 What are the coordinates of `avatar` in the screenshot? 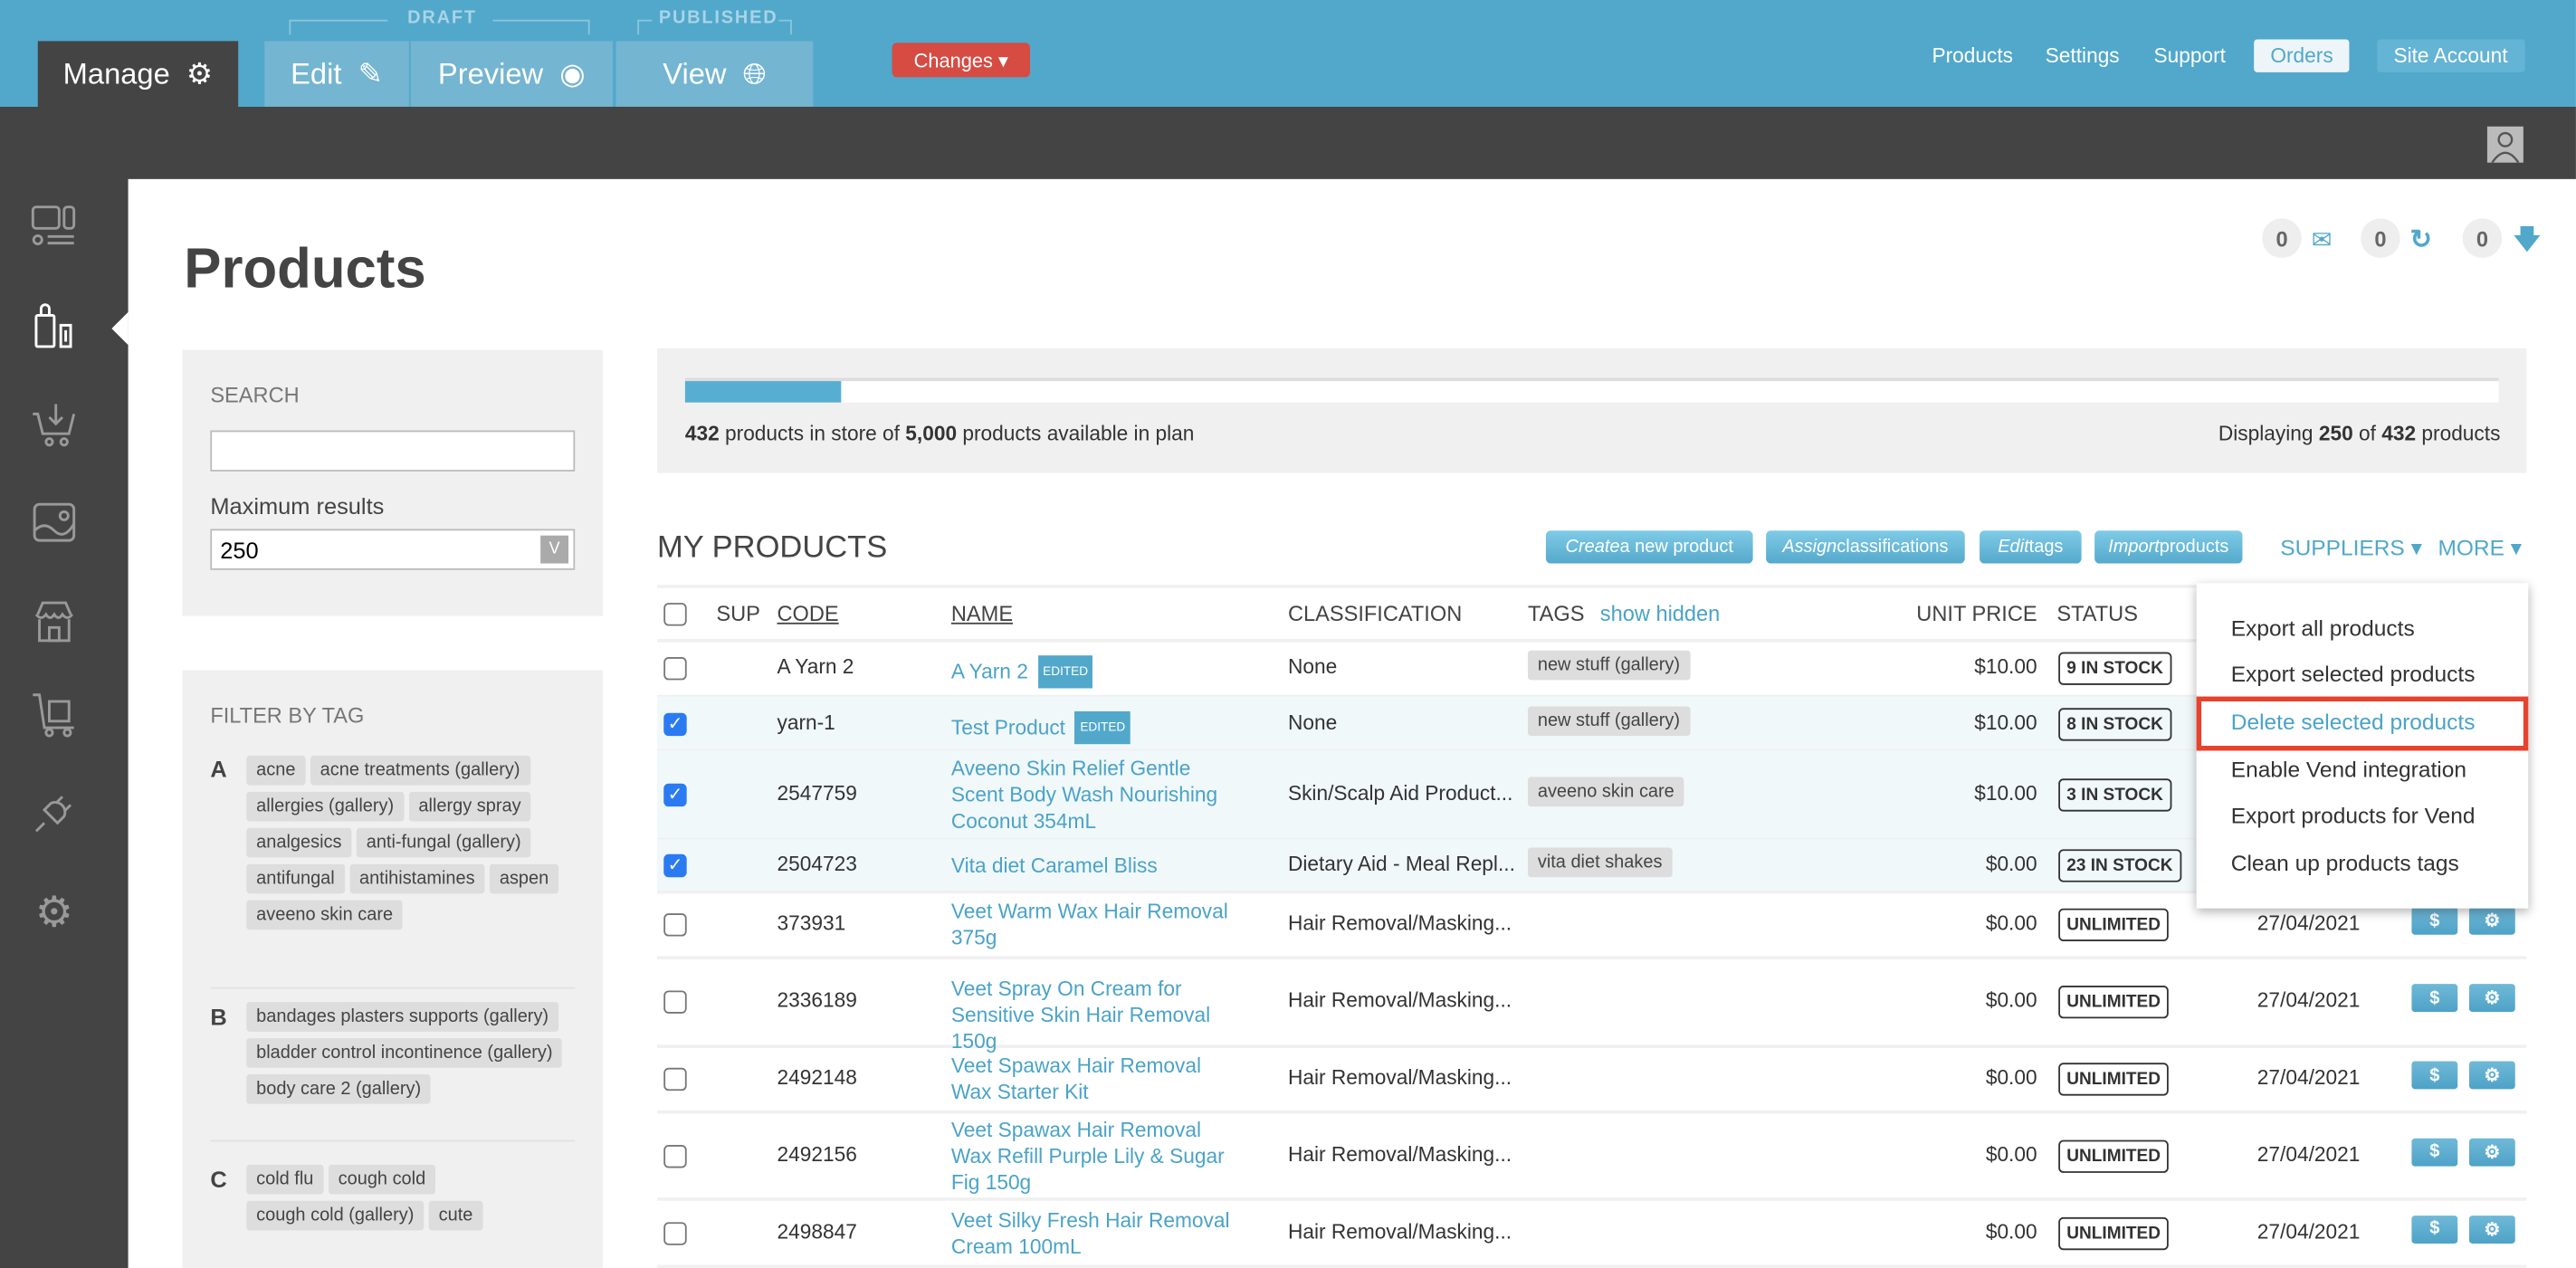 It's located at (2505, 144).